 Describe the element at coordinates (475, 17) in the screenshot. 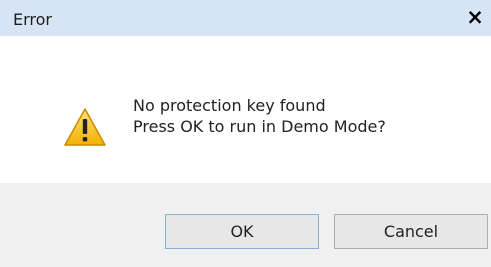

I see `close-icon: ×` at that location.